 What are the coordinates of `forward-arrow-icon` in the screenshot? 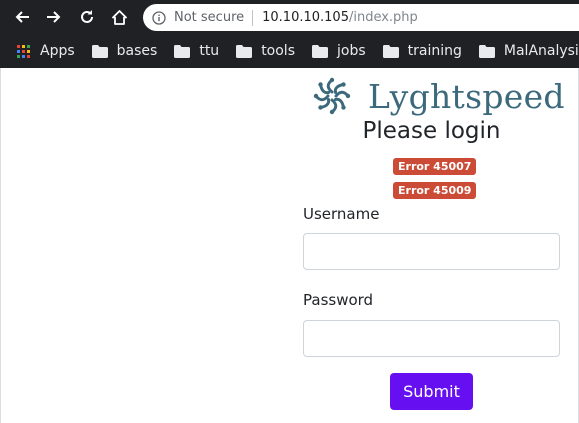 It's located at (54, 17).